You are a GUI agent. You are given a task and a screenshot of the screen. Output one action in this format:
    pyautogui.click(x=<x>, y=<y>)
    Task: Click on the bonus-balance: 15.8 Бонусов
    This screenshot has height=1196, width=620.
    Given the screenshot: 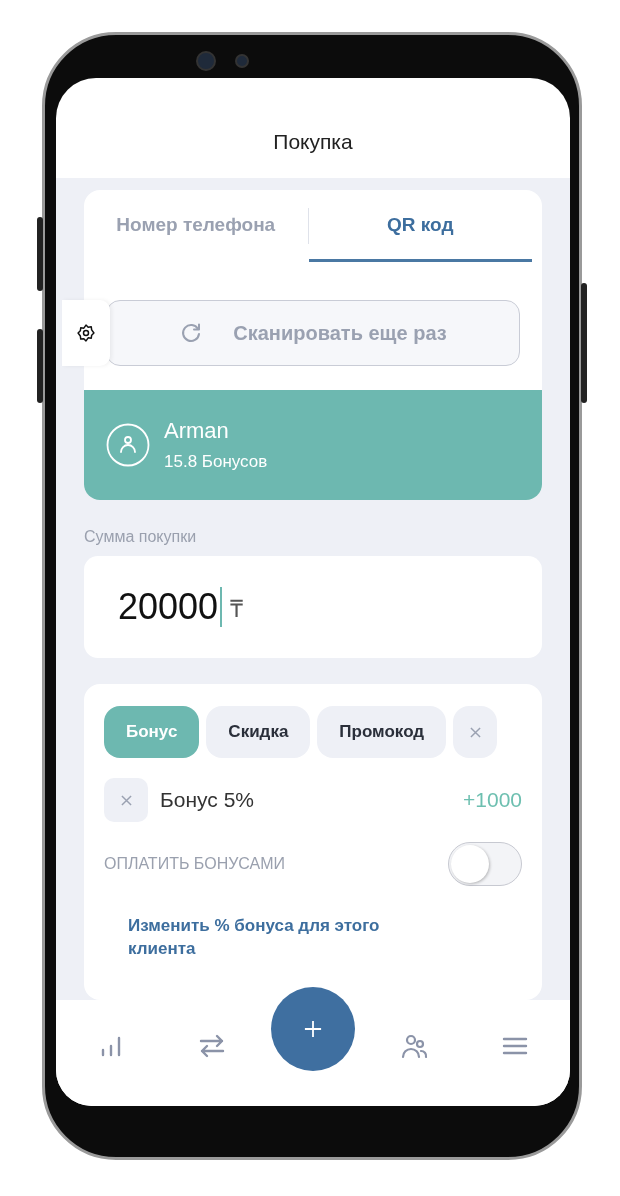 What is the action you would take?
    pyautogui.click(x=216, y=462)
    